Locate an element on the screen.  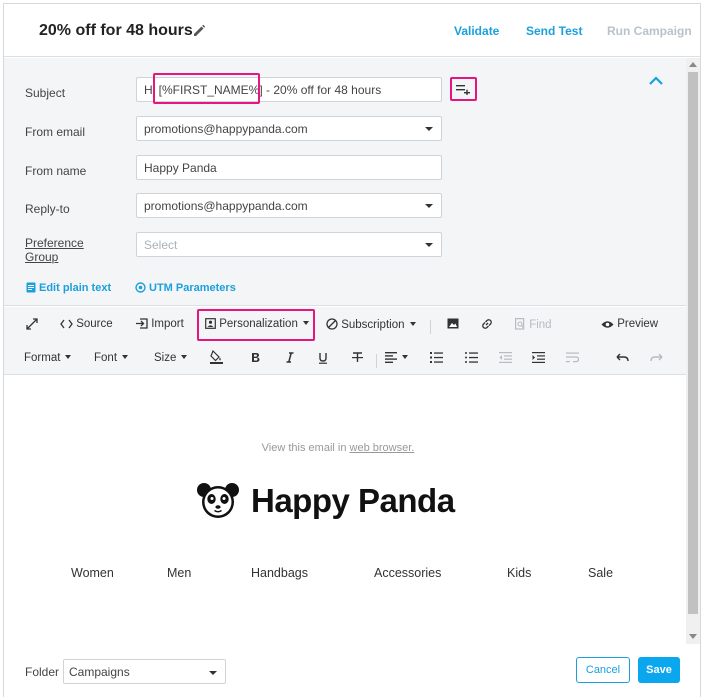
block-quote-button is located at coordinates (573, 358).